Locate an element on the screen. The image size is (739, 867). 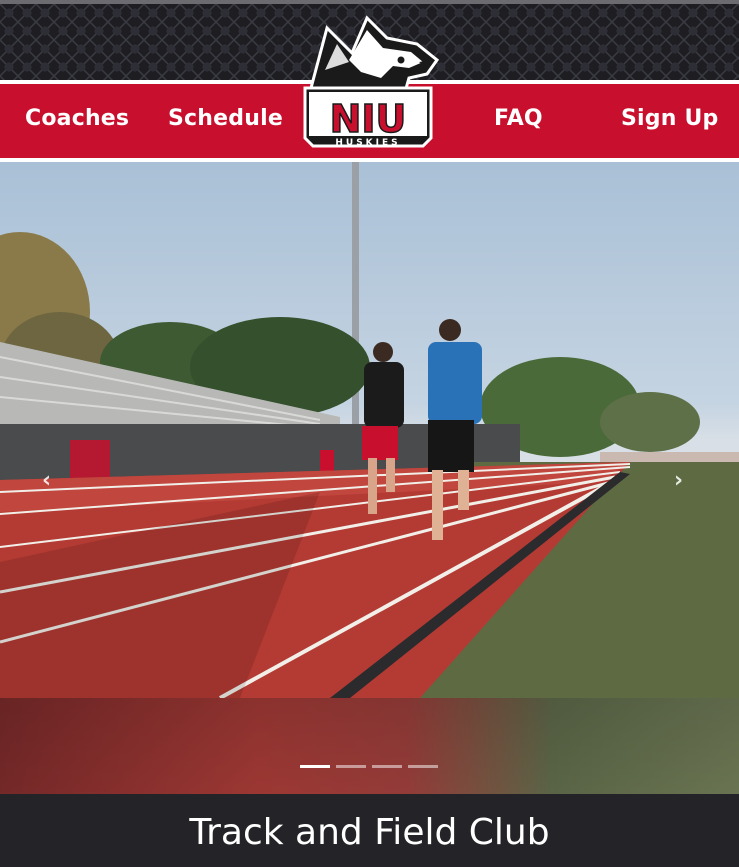
nav-faq: FAQ is located at coordinates (518, 118).